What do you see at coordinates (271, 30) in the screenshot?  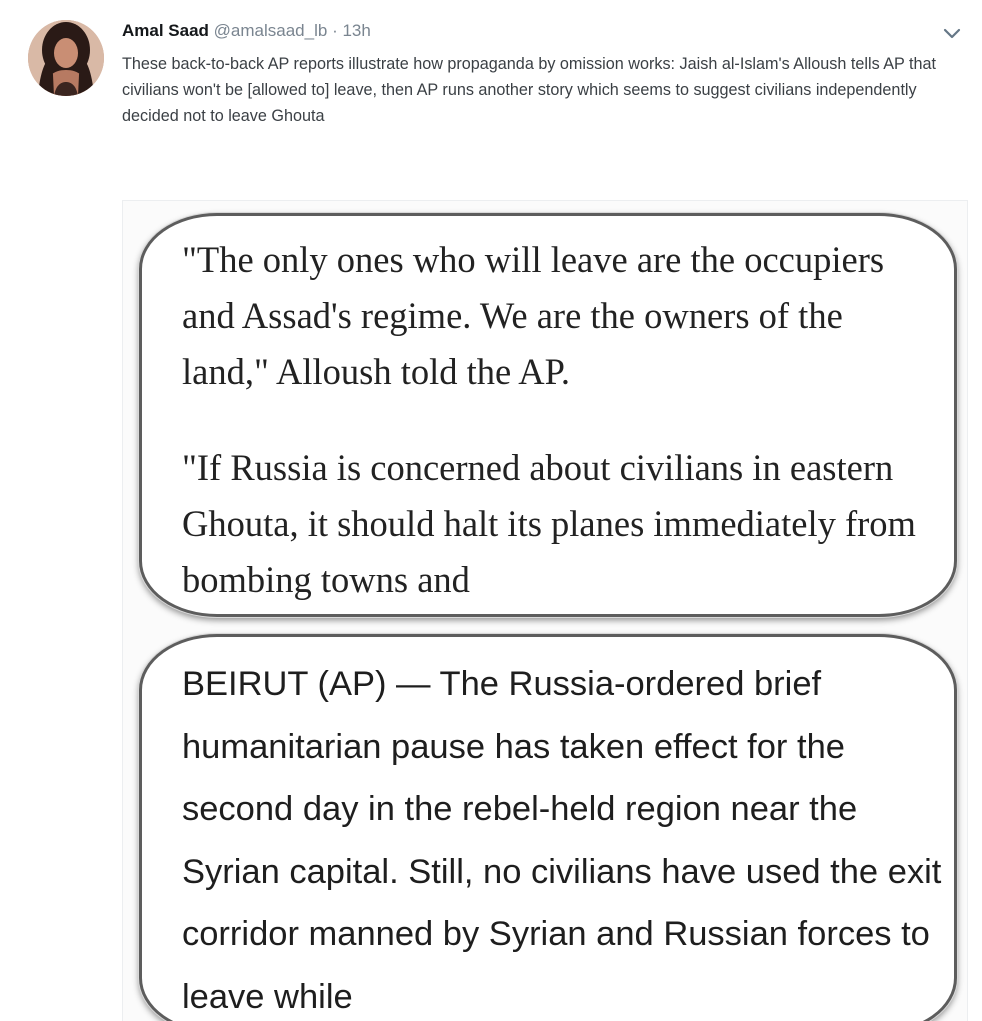 I see `author-handle: @amalsaad_lb` at bounding box center [271, 30].